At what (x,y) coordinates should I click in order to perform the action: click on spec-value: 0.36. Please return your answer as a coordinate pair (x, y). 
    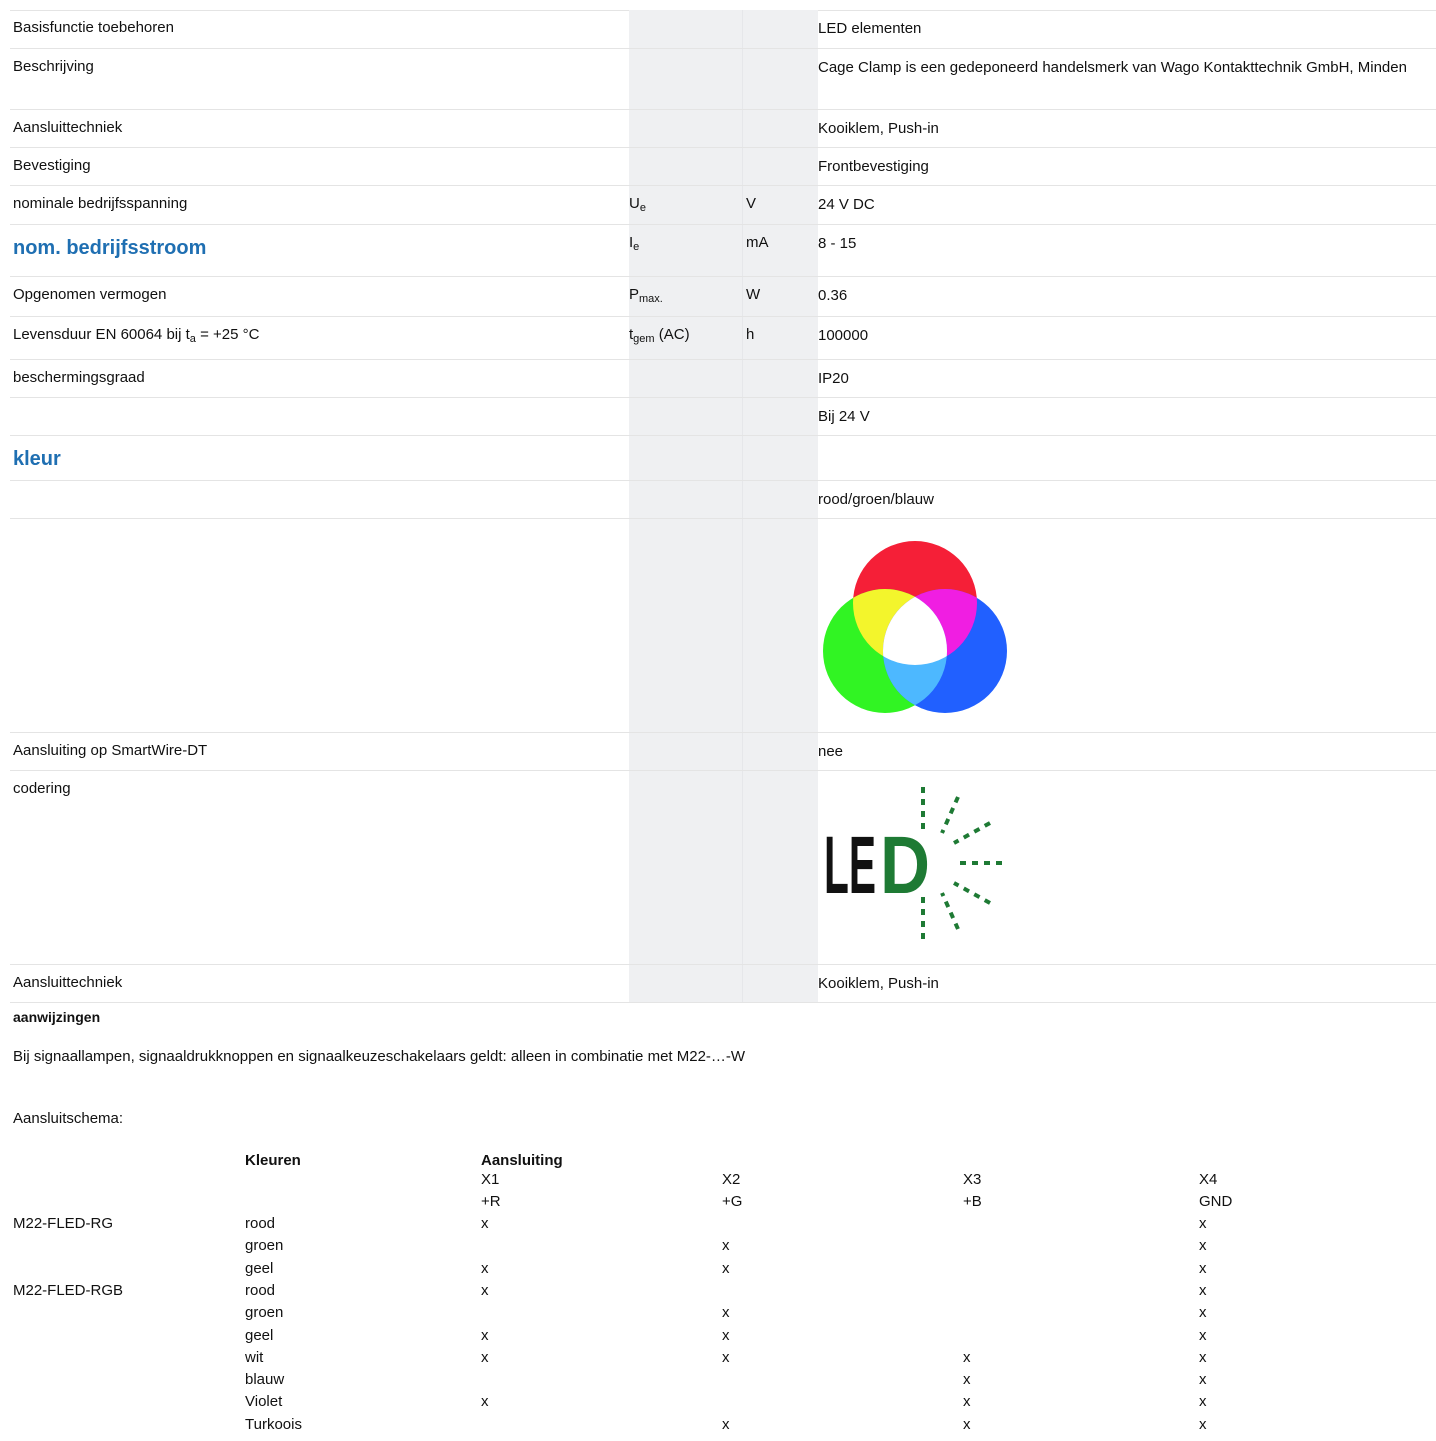
    Looking at the image, I should click on (833, 295).